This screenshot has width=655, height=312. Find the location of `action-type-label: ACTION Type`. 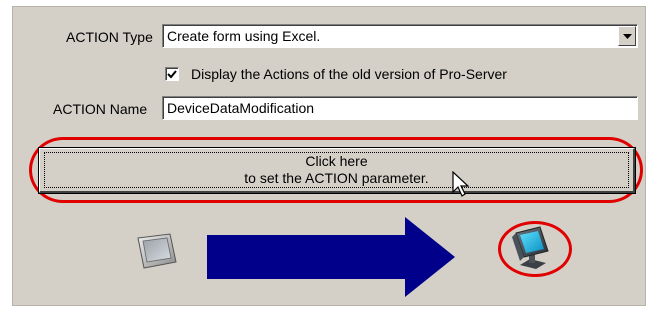

action-type-label: ACTION Type is located at coordinates (109, 37).